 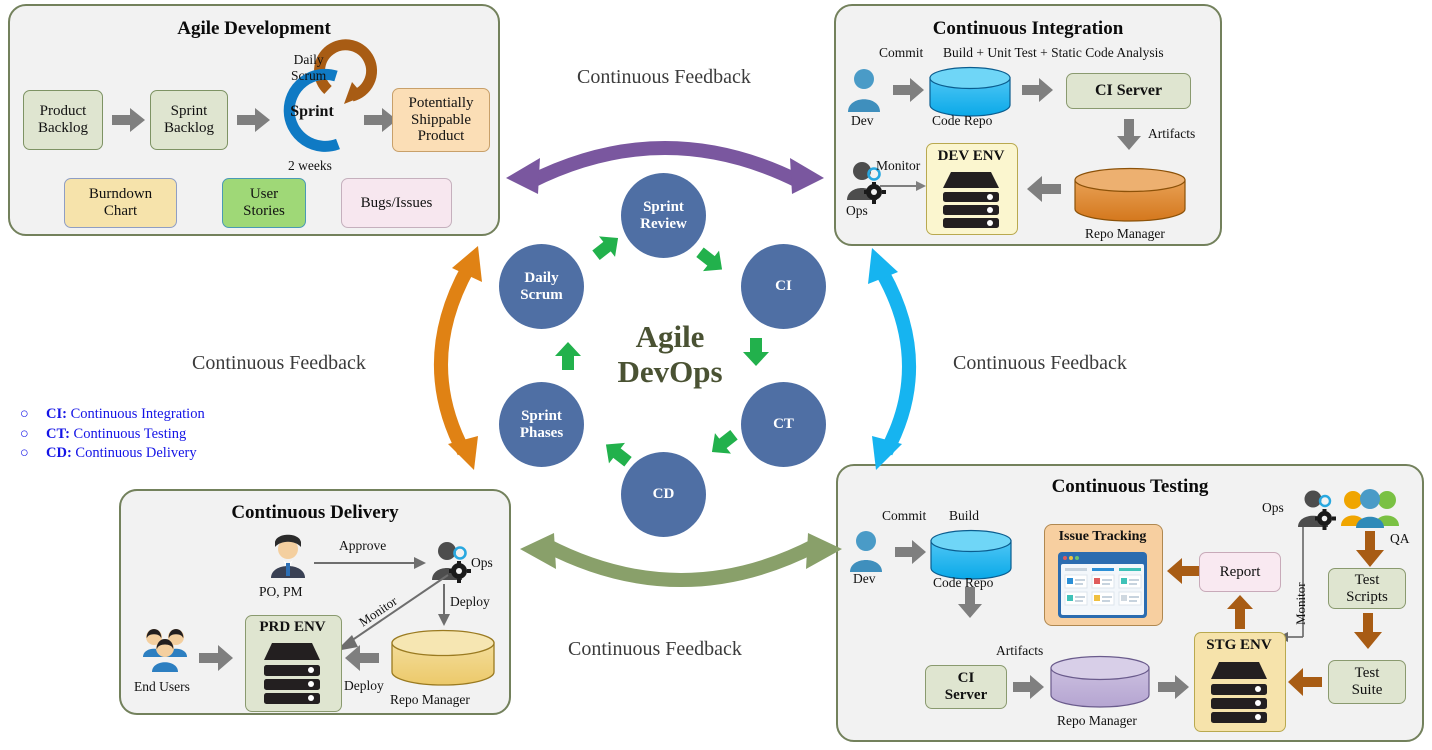 I want to click on ci-monitor-arrow, so click(x=903, y=186).